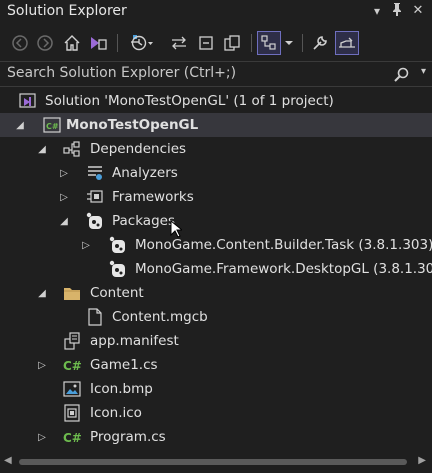 The height and width of the screenshot is (473, 432). Describe the element at coordinates (132, 125) in the screenshot. I see `tree-item-label: MonoTestOpenGL` at that location.